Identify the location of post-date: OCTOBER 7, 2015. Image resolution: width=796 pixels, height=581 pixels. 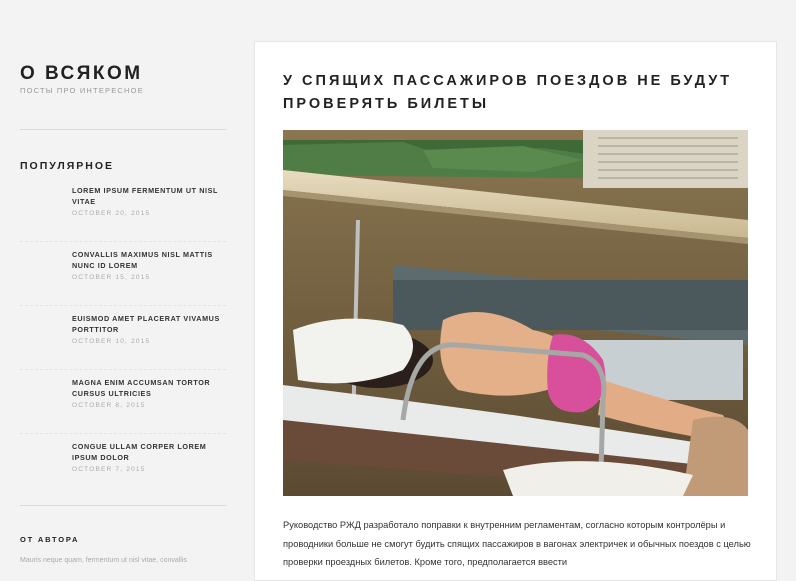
(109, 469).